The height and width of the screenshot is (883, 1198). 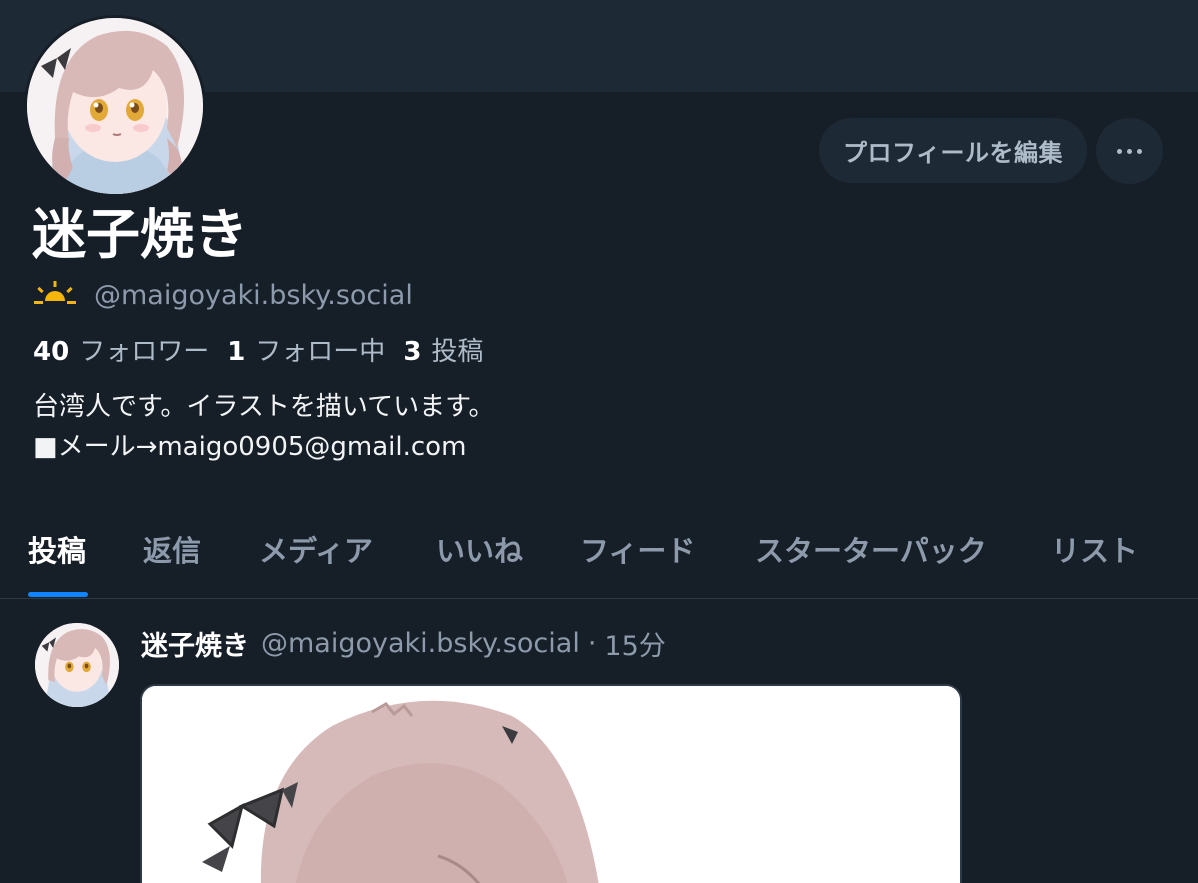 What do you see at coordinates (253, 295) in the screenshot?
I see `profile-handle: @maigoyaki.bsky.social` at bounding box center [253, 295].